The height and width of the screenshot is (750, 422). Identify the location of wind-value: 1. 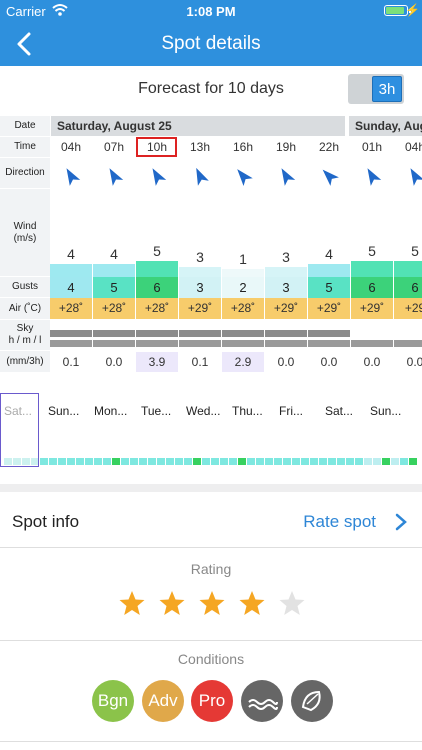
(243, 259).